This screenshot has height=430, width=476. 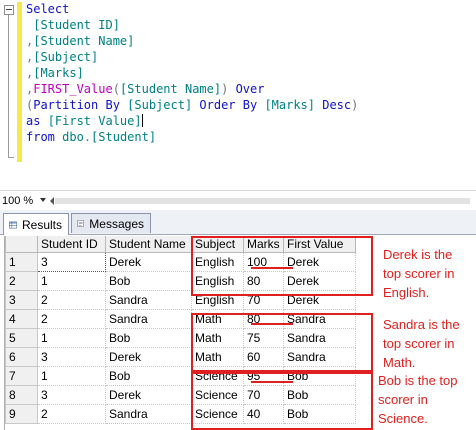 I want to click on outline-line-end, so click(x=11, y=157).